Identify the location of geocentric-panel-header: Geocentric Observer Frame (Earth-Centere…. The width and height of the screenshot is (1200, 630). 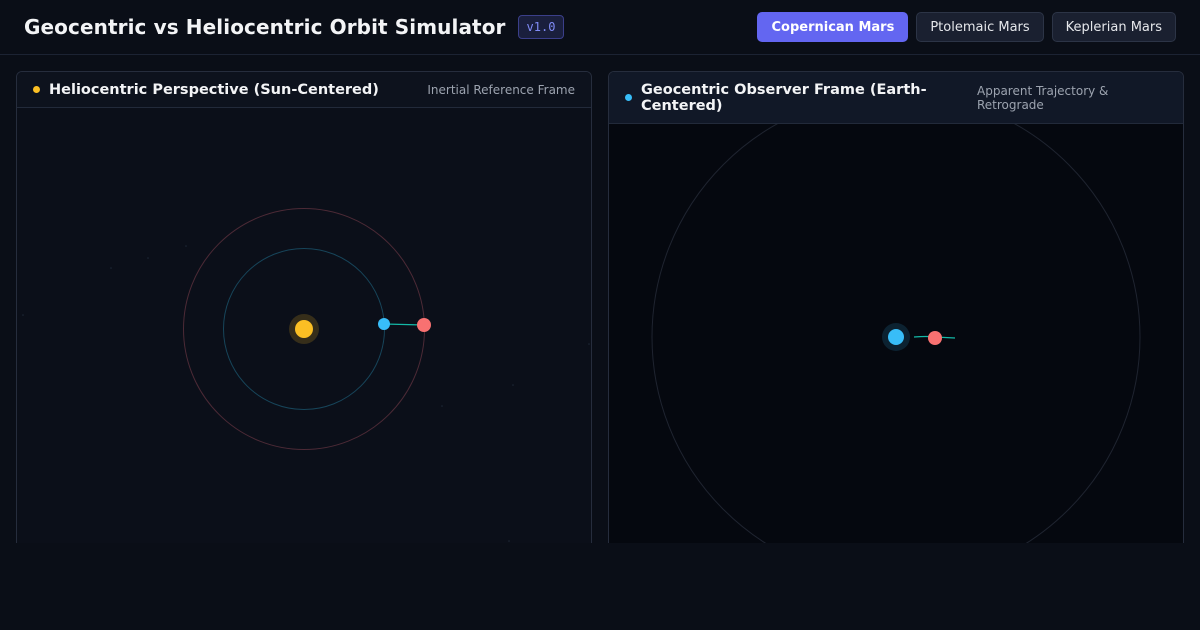
(896, 98).